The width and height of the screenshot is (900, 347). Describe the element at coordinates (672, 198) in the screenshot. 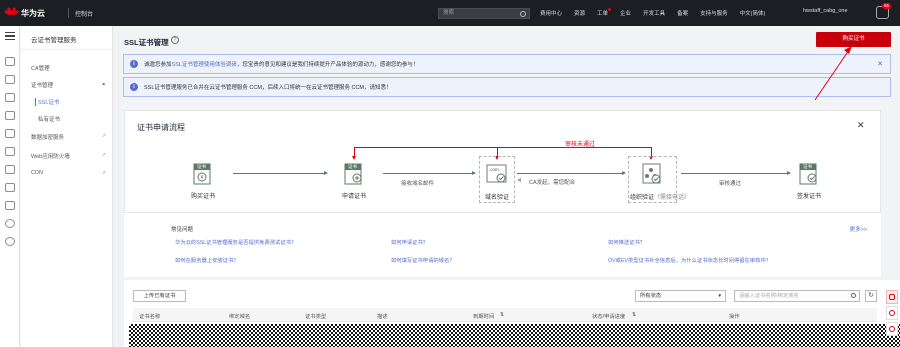

I see `step-org-verify-note: （需接电话）` at that location.